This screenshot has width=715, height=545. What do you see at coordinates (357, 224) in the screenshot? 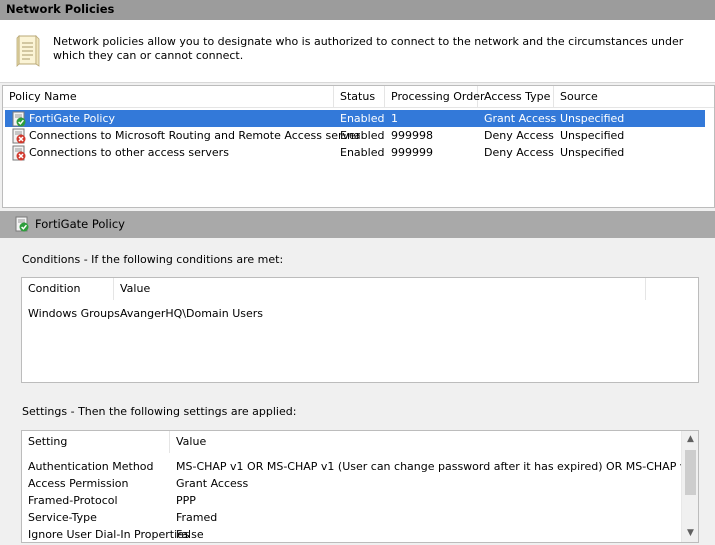
I see `detail-title-bar: FortiGate Policy` at bounding box center [357, 224].